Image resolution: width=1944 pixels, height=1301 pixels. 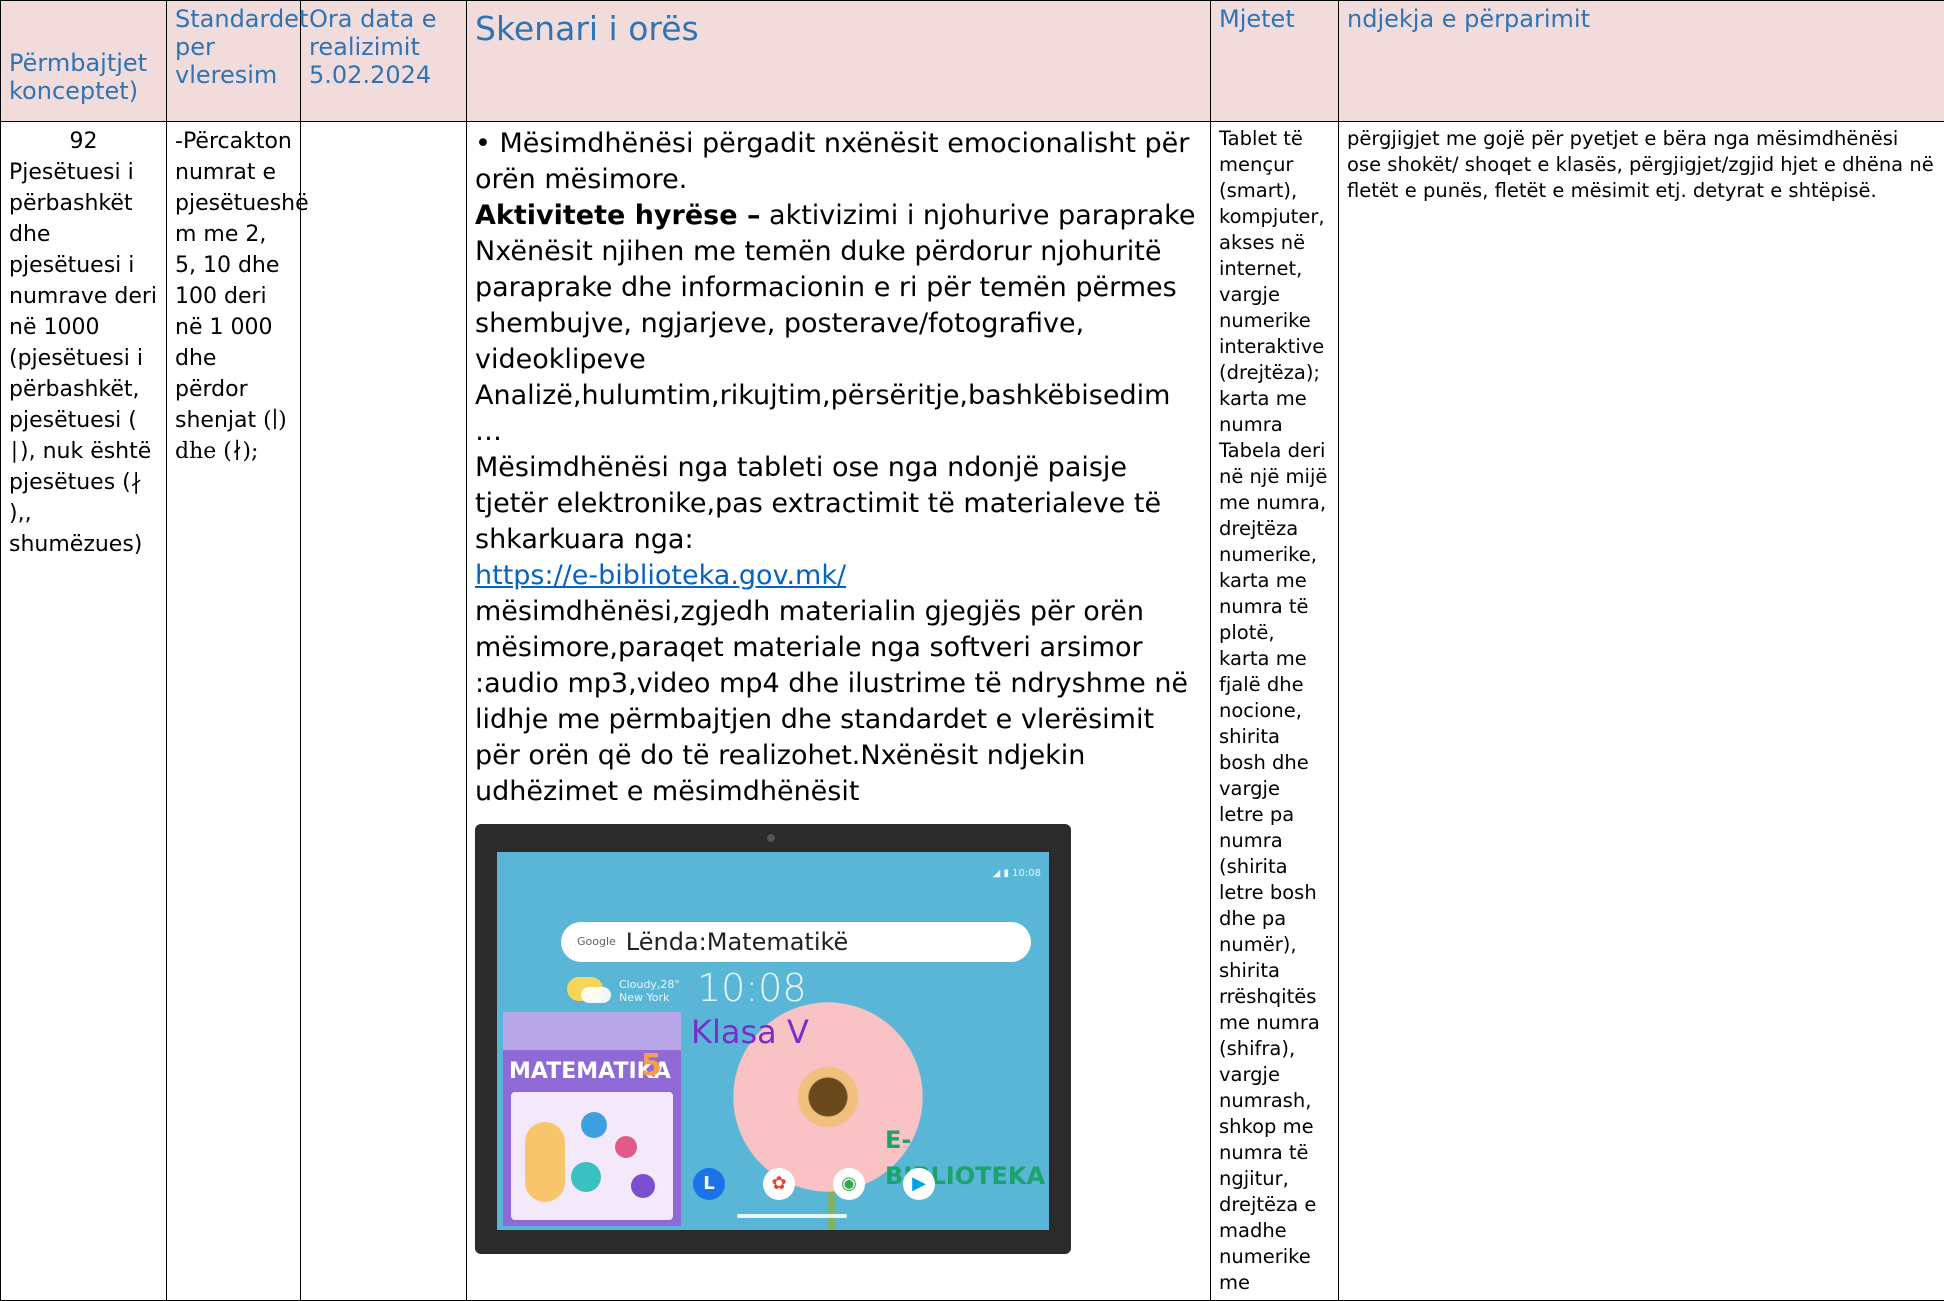 I want to click on header-content-label: Përmbajtjet konceptet), so click(x=83, y=77).